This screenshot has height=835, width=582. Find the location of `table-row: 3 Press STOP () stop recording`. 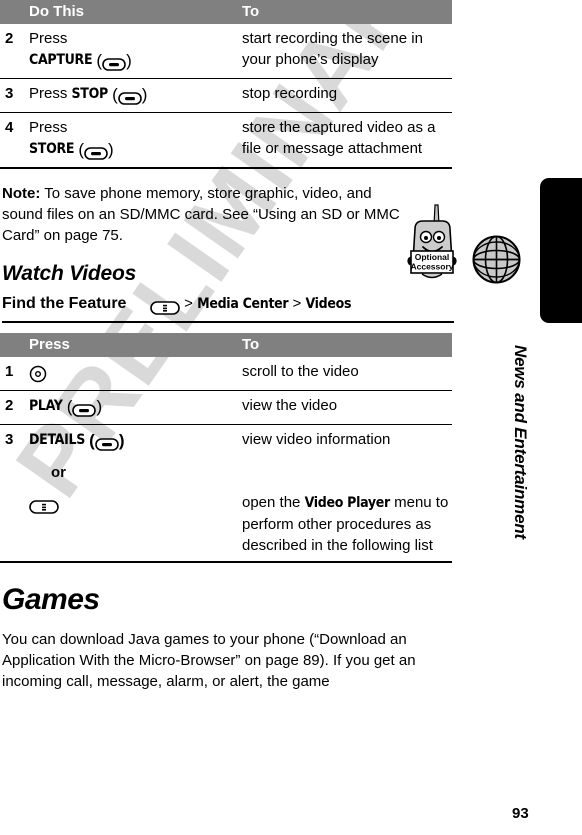

table-row: 3 Press STOP () stop recording is located at coordinates (226, 95).